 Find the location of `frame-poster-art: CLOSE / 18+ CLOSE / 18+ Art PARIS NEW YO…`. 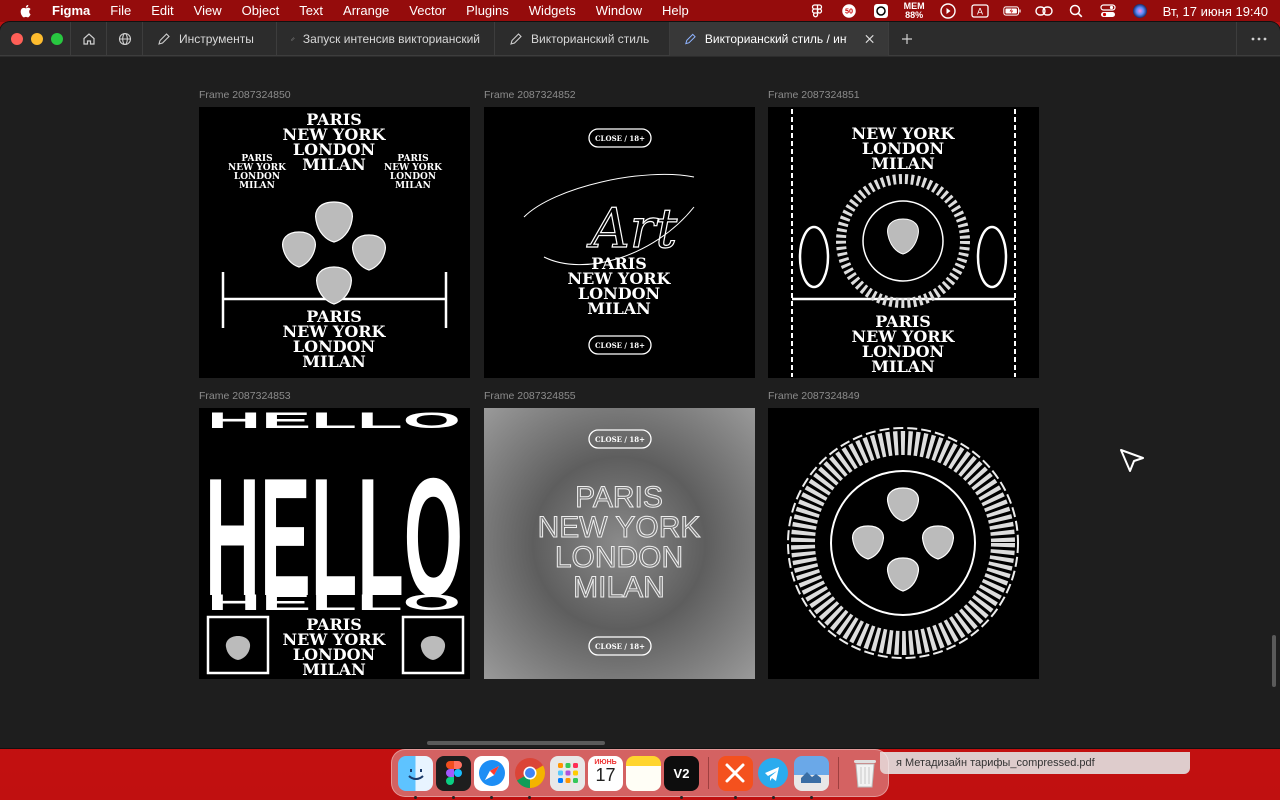

frame-poster-art: CLOSE / 18+ CLOSE / 18+ Art PARIS NEW YO… is located at coordinates (619, 242).